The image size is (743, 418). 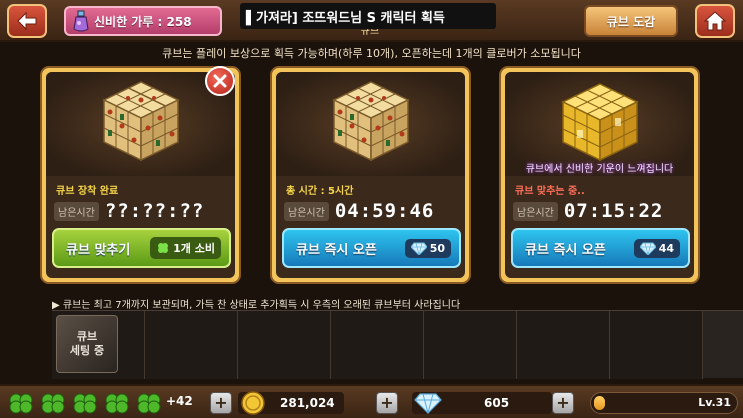 I want to click on stored-cube-label: 큐브 세팅 중, so click(x=87, y=343).